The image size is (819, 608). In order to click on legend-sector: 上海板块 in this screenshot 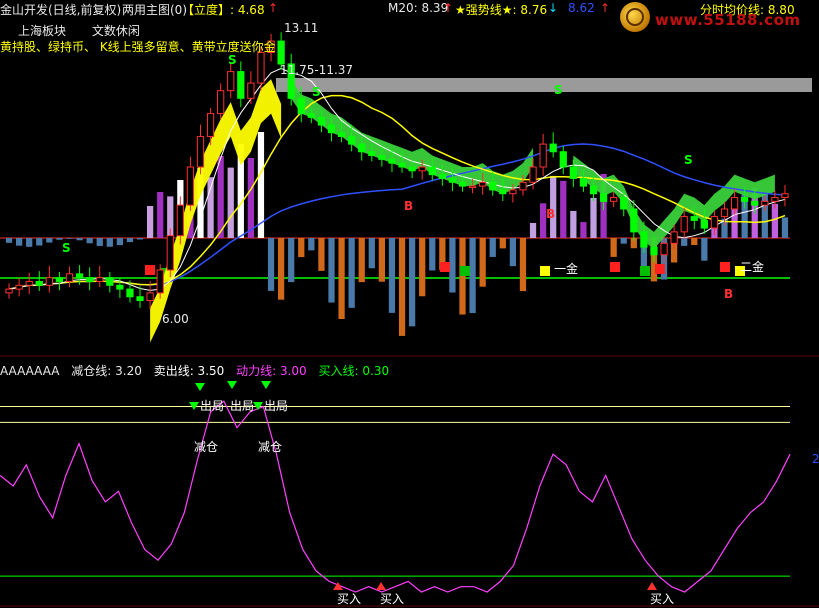, I will do `click(42, 31)`.